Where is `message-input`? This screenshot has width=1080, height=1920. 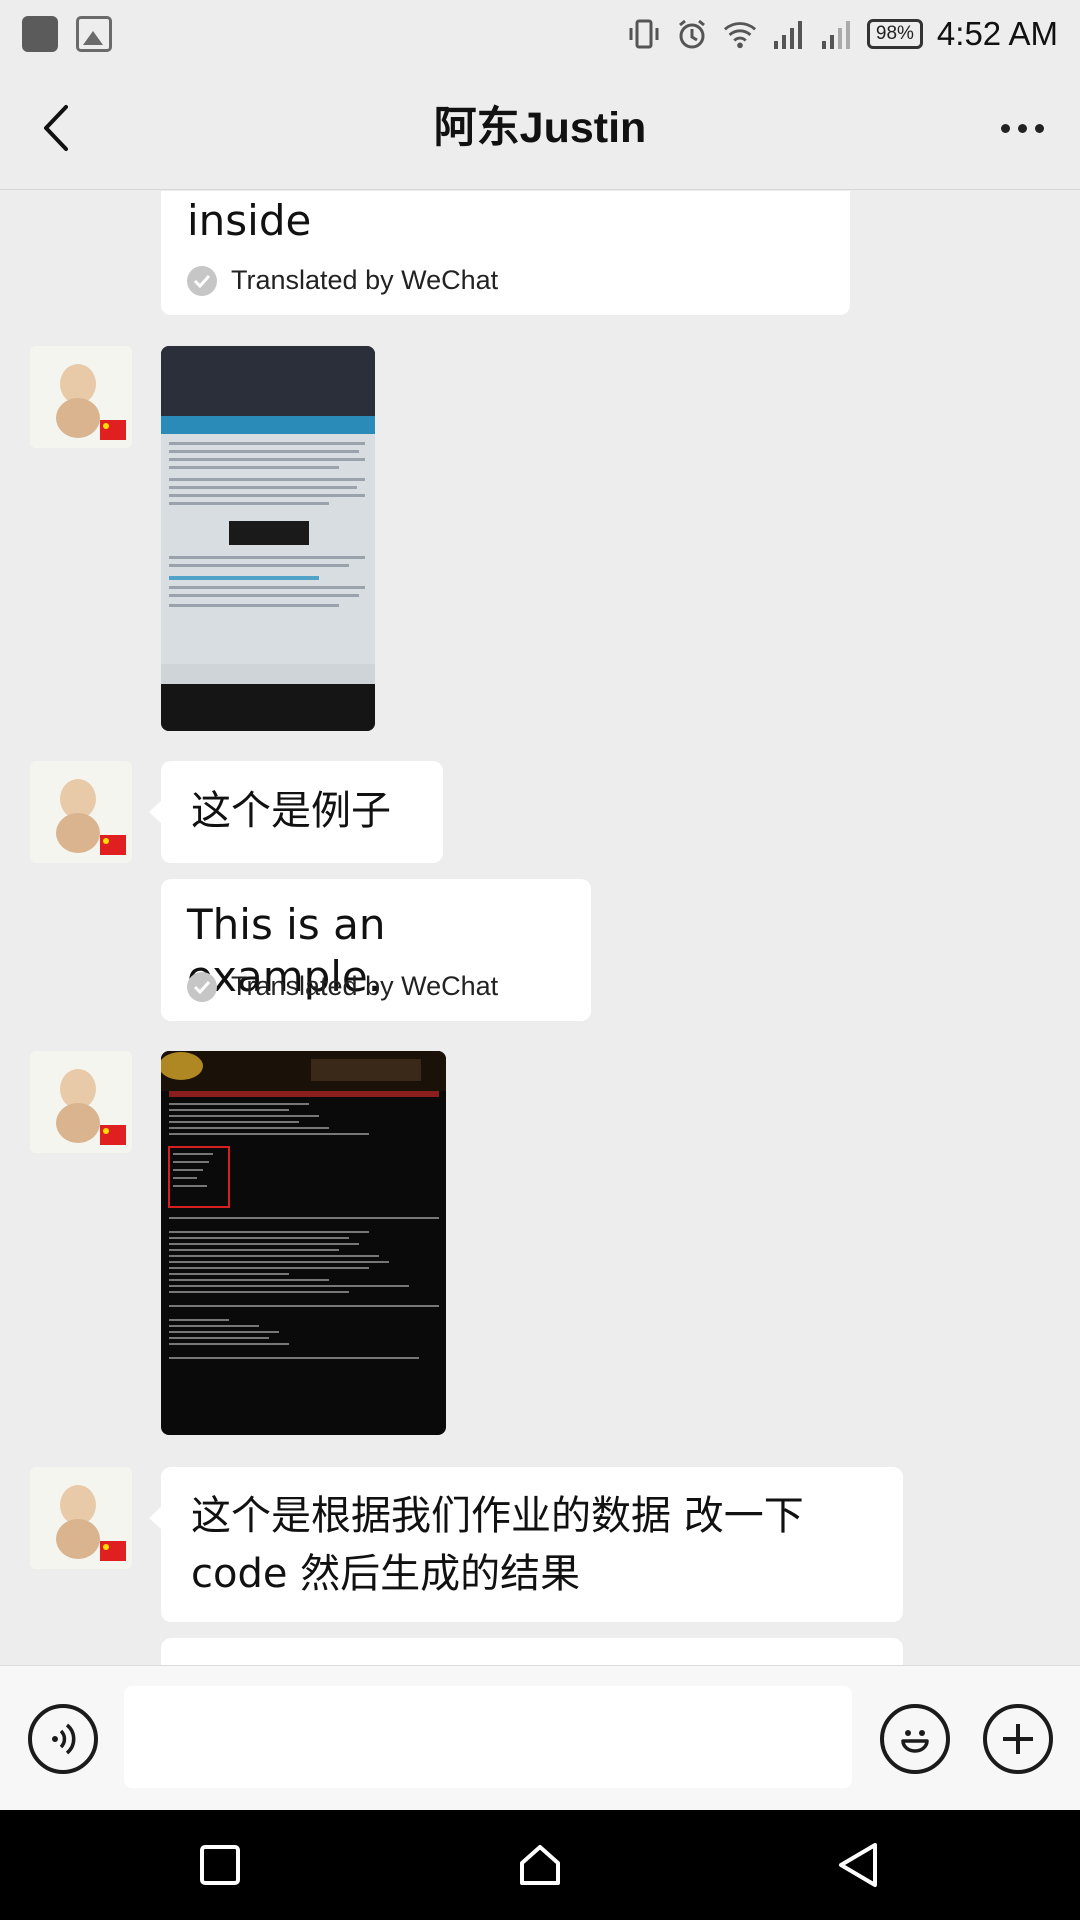
message-input is located at coordinates (488, 1737).